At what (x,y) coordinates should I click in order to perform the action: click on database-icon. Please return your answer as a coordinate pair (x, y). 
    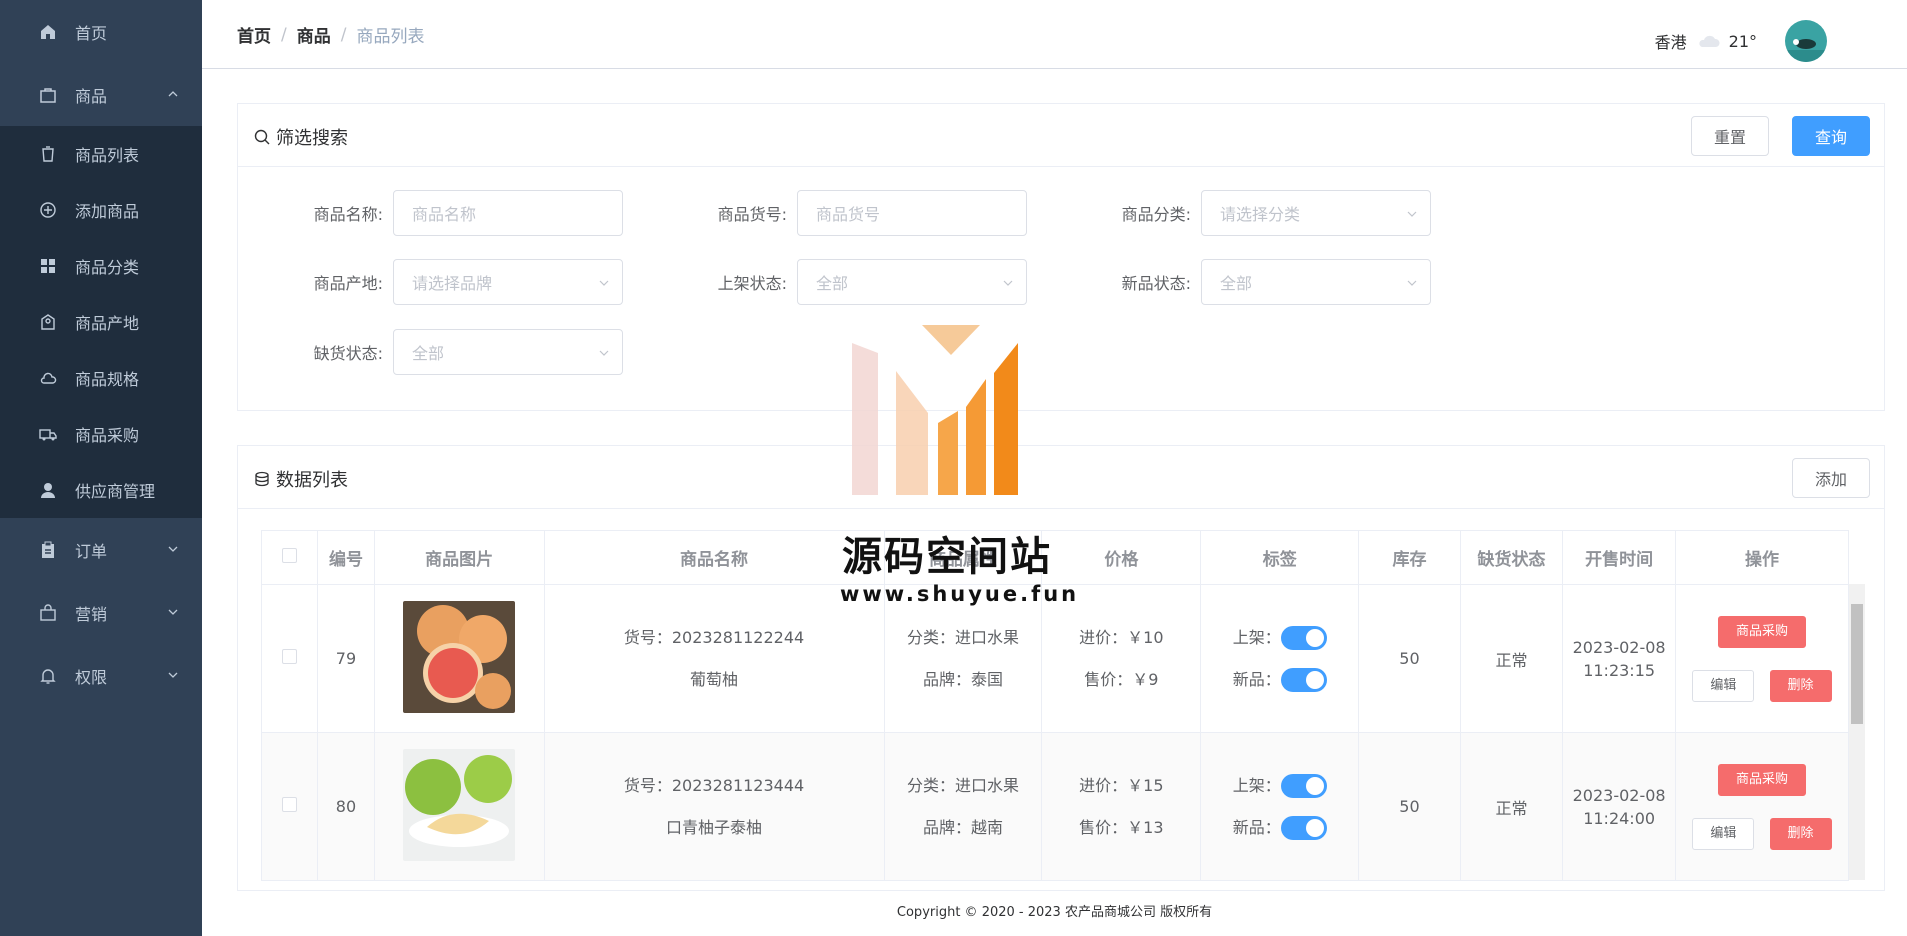
    Looking at the image, I should click on (262, 479).